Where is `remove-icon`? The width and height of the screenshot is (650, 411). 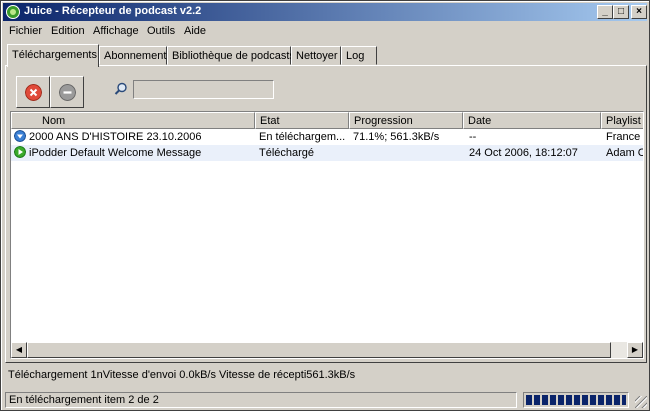
remove-icon is located at coordinates (67, 92).